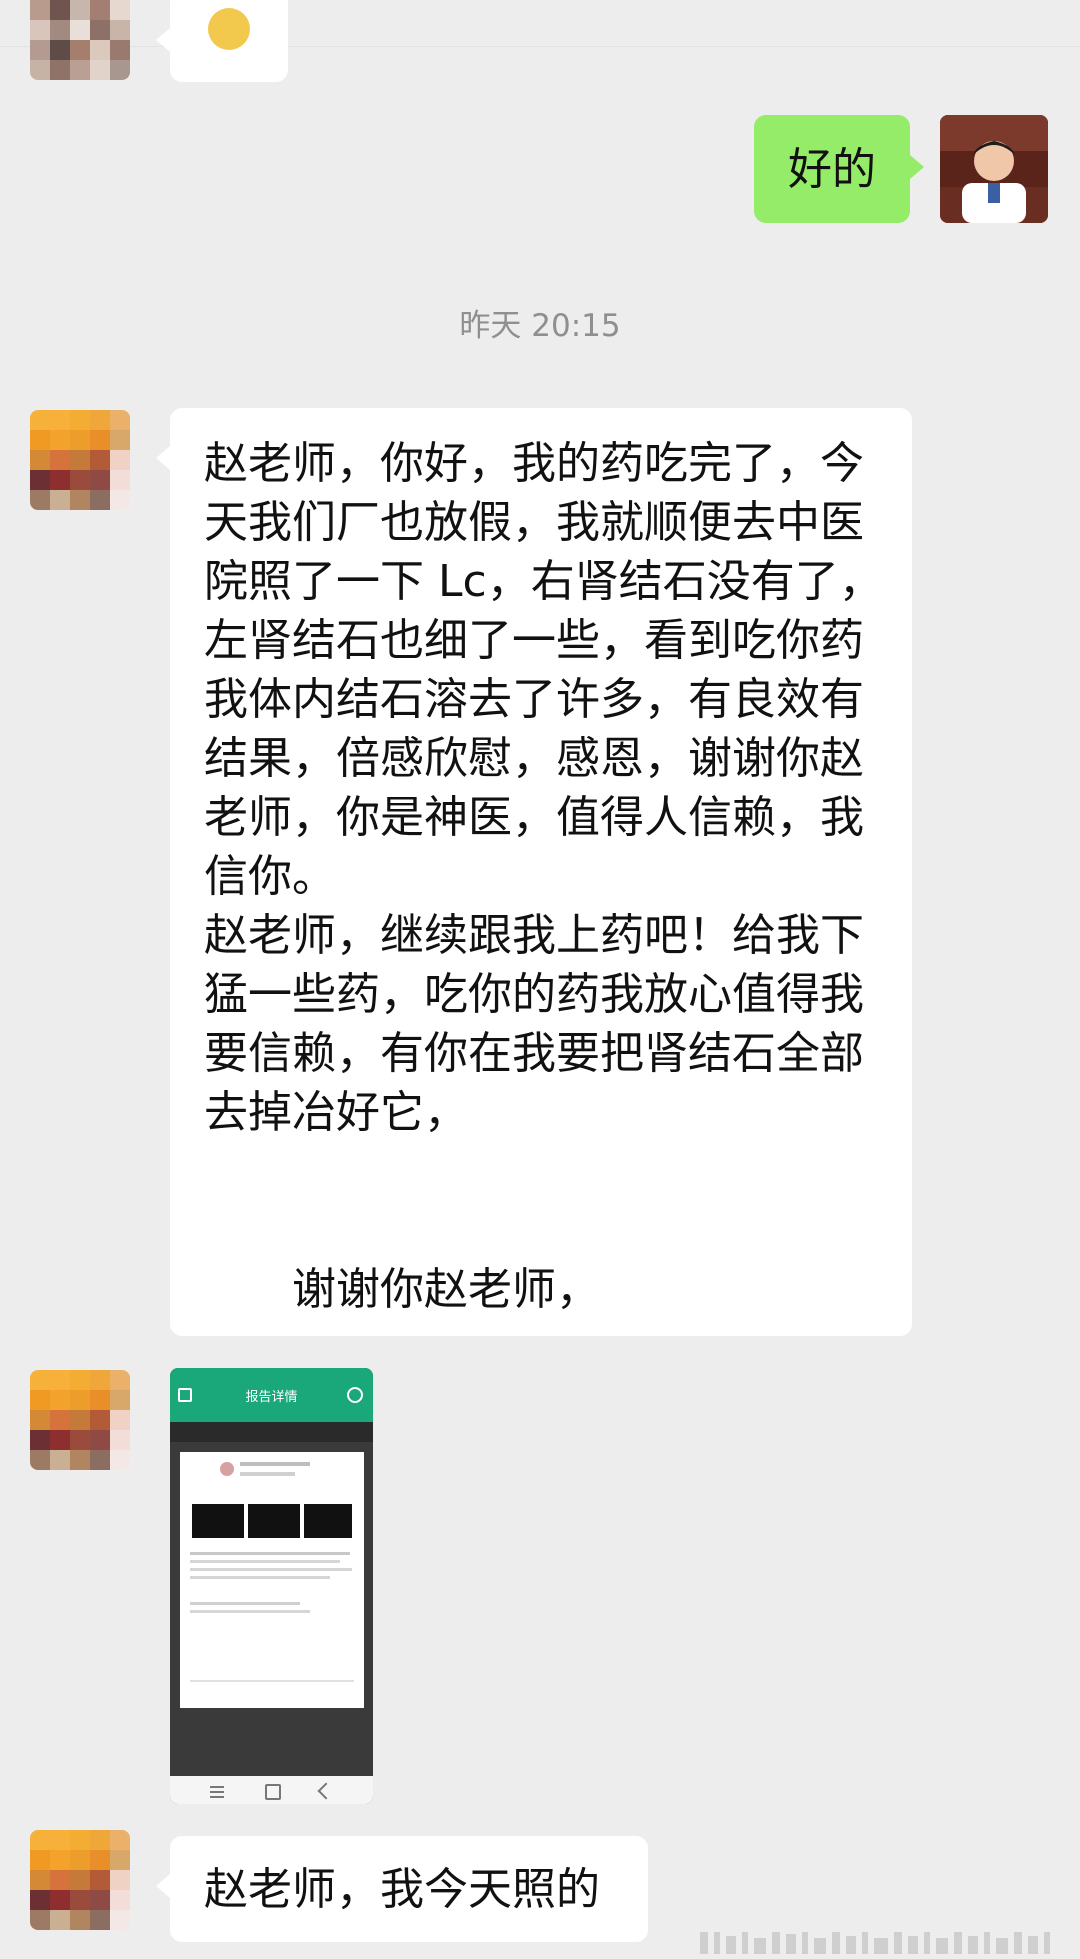 The image size is (1080, 1959). I want to click on message-line: 谢谢你赵老师，, so click(402, 1289).